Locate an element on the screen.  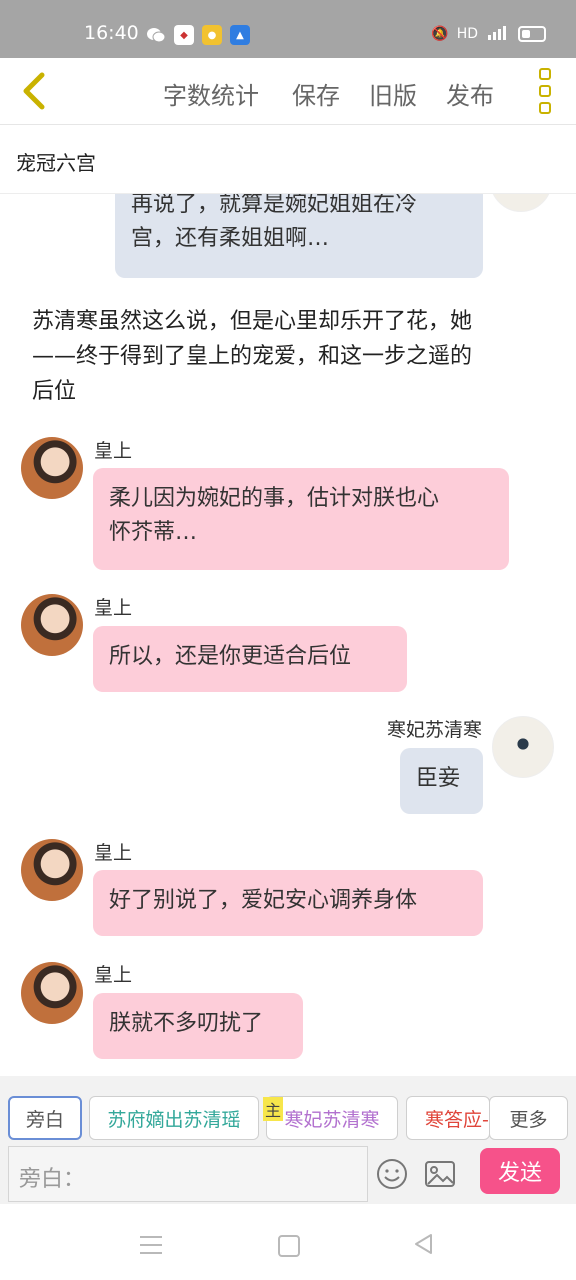
old-version-button: 旧版 is located at coordinates (393, 93).